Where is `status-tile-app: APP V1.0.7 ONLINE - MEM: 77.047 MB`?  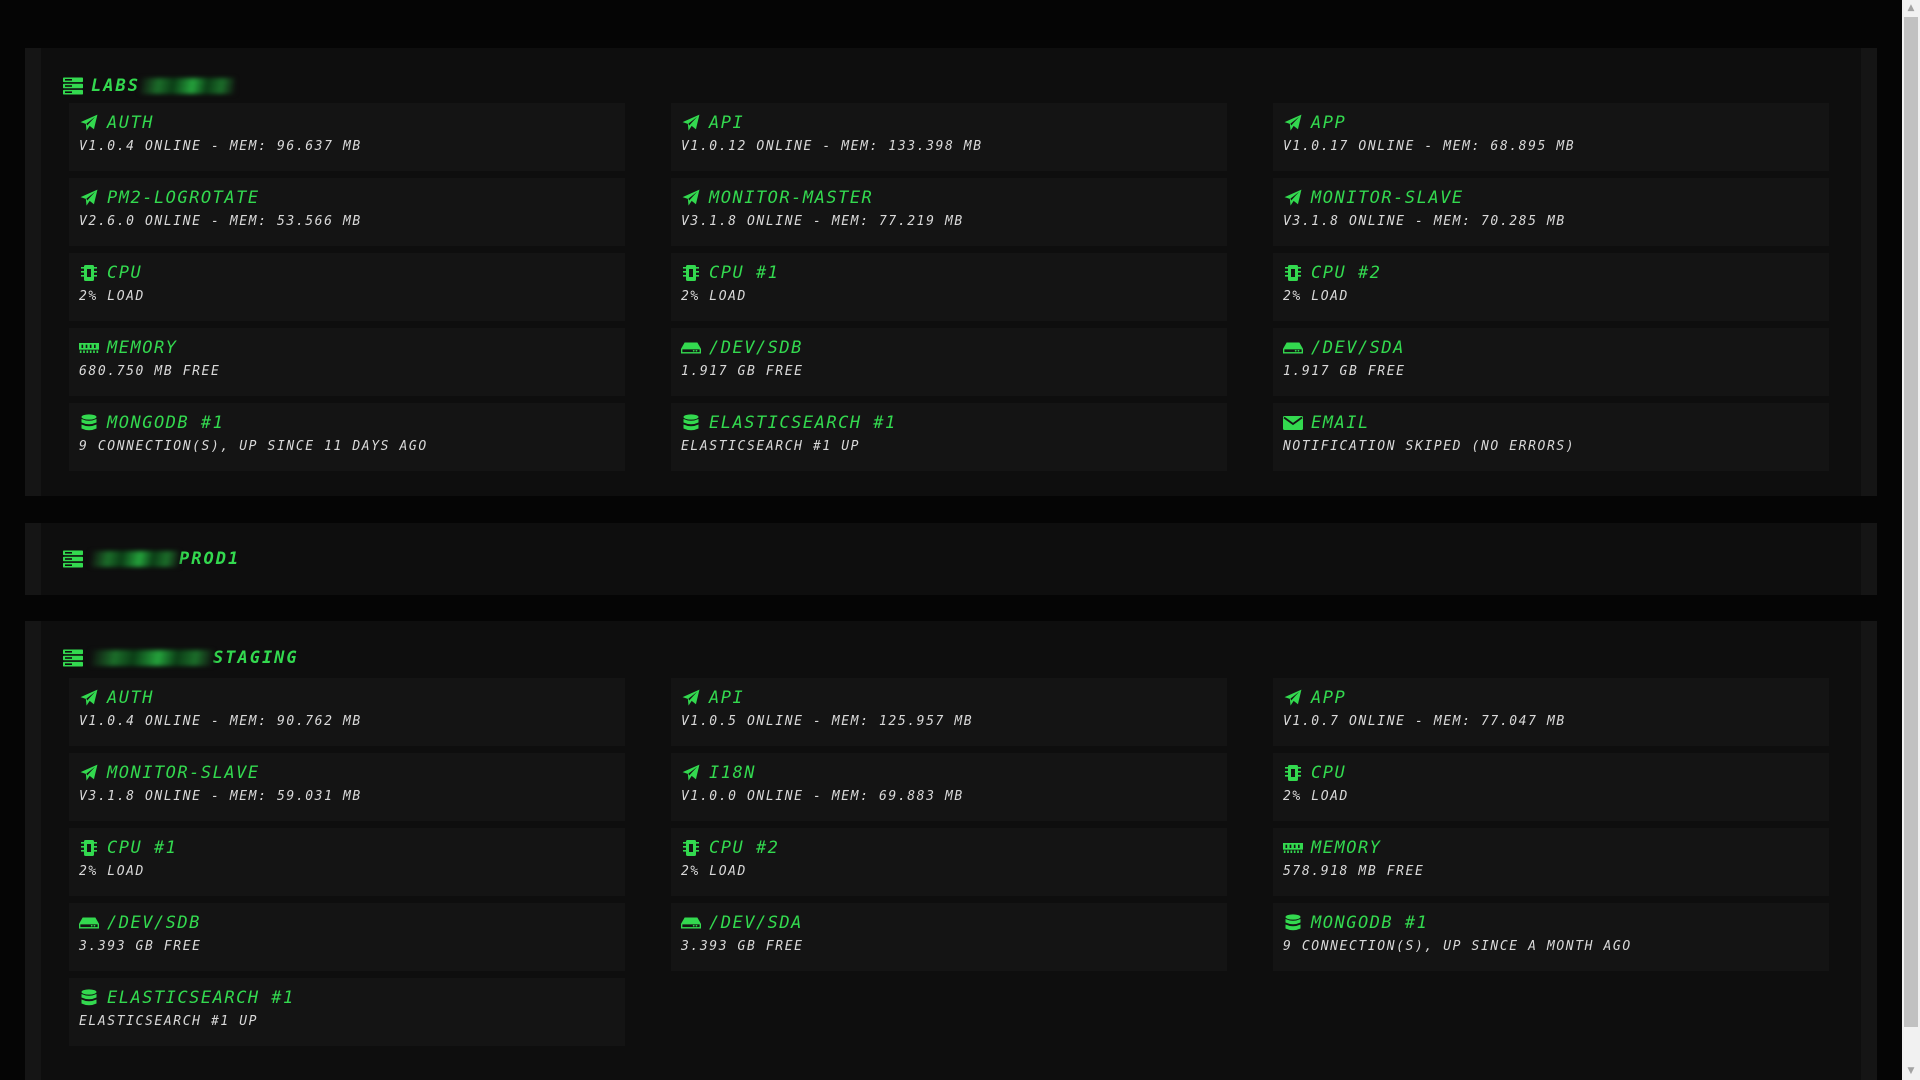 status-tile-app: APP V1.0.7 ONLINE - MEM: 77.047 MB is located at coordinates (1551, 712).